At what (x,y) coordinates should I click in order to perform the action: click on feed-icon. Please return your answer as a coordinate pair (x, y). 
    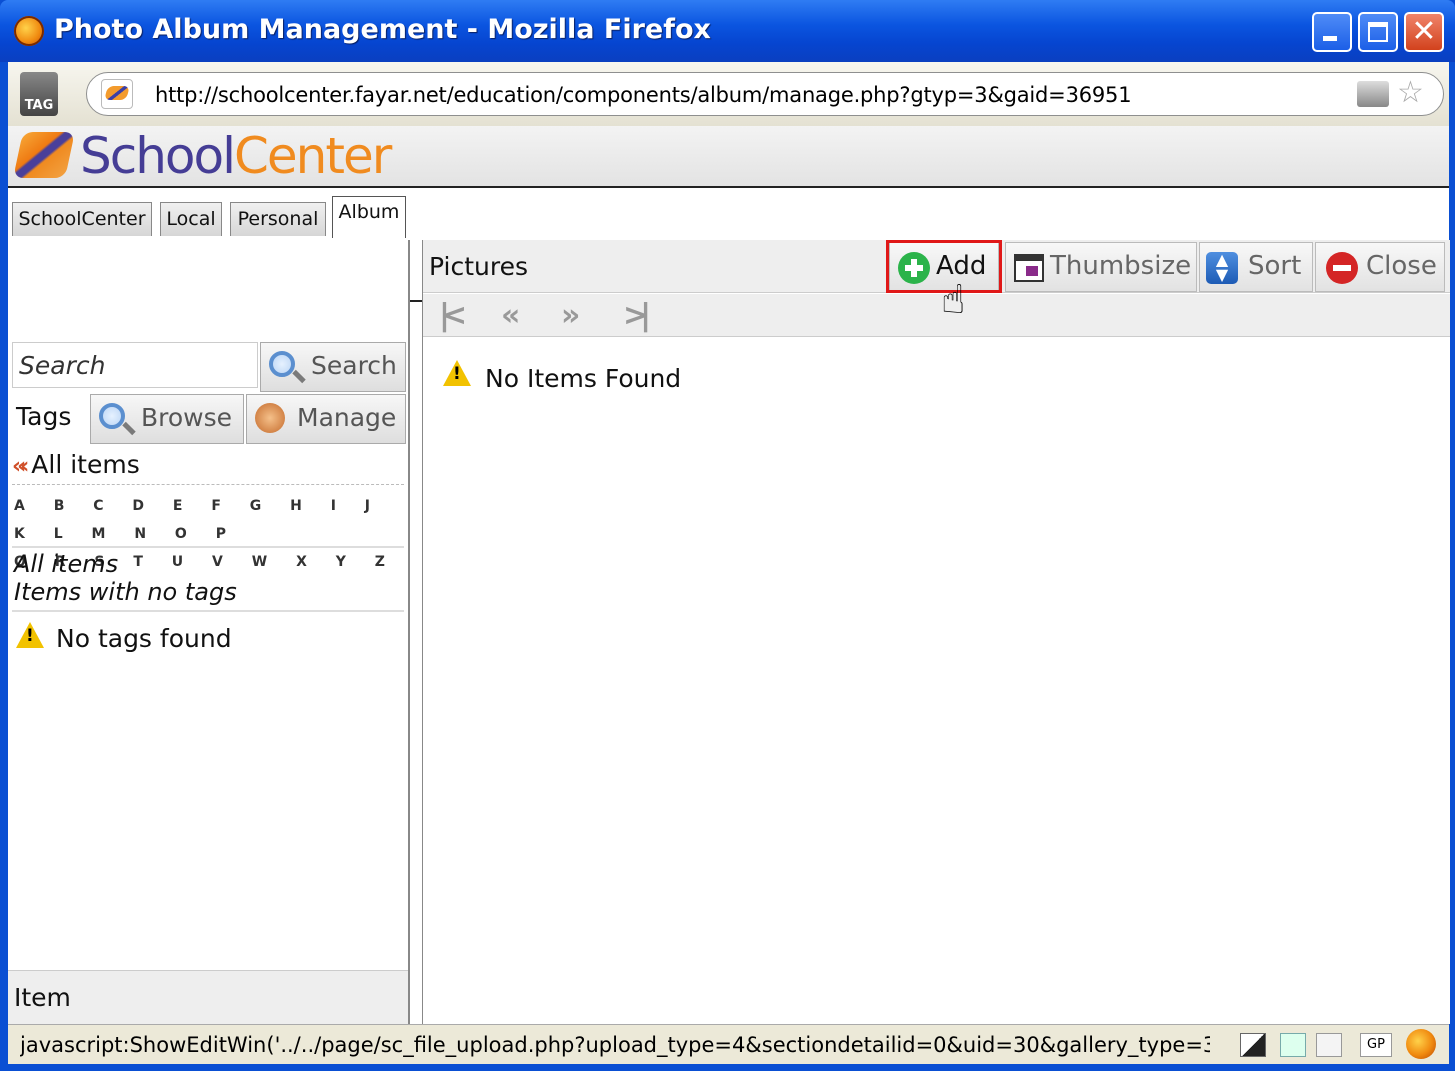
    Looking at the image, I should click on (1373, 94).